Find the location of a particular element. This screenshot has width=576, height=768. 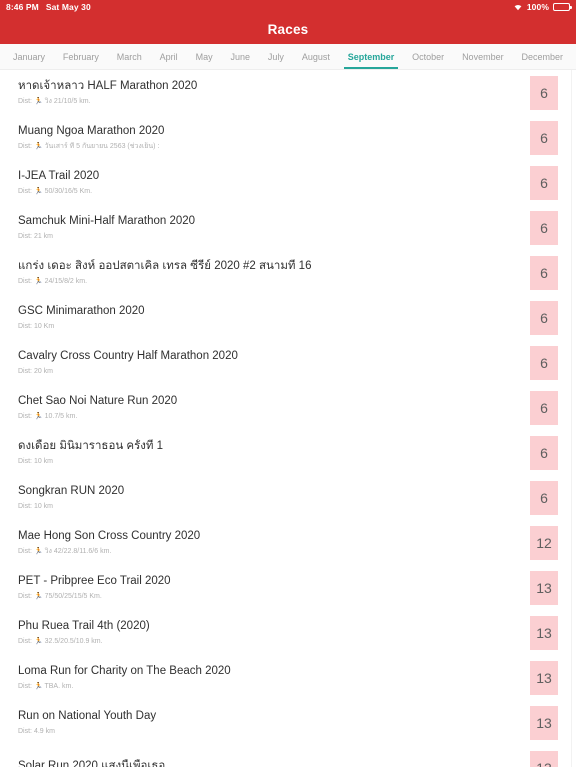

race-info: Solar Run 2020 แสงนี้เพื่อเธอ is located at coordinates (274, 763).